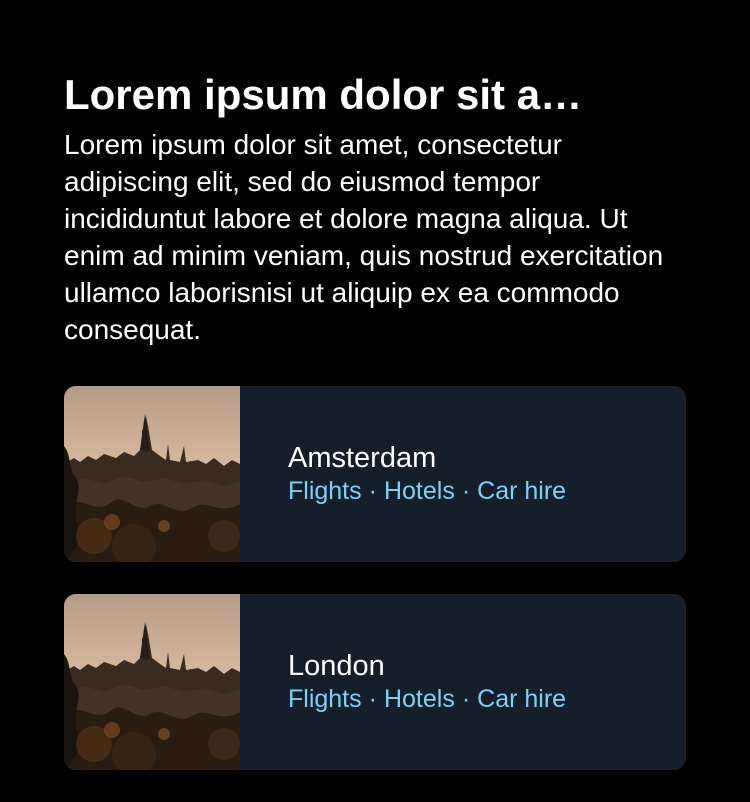  What do you see at coordinates (403, 682) in the screenshot?
I see `card-body: London Flights · Hotels · Car hire` at bounding box center [403, 682].